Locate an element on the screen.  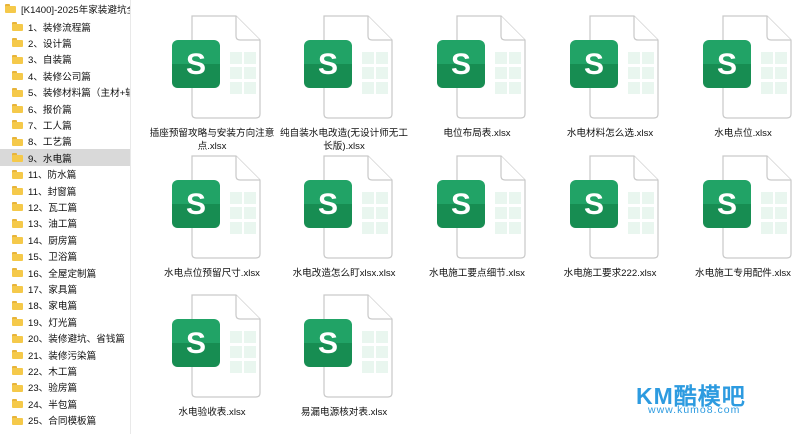
file-item: S 插座预留攻略与安装方向注意点.xlsx is located at coordinates (212, 80).